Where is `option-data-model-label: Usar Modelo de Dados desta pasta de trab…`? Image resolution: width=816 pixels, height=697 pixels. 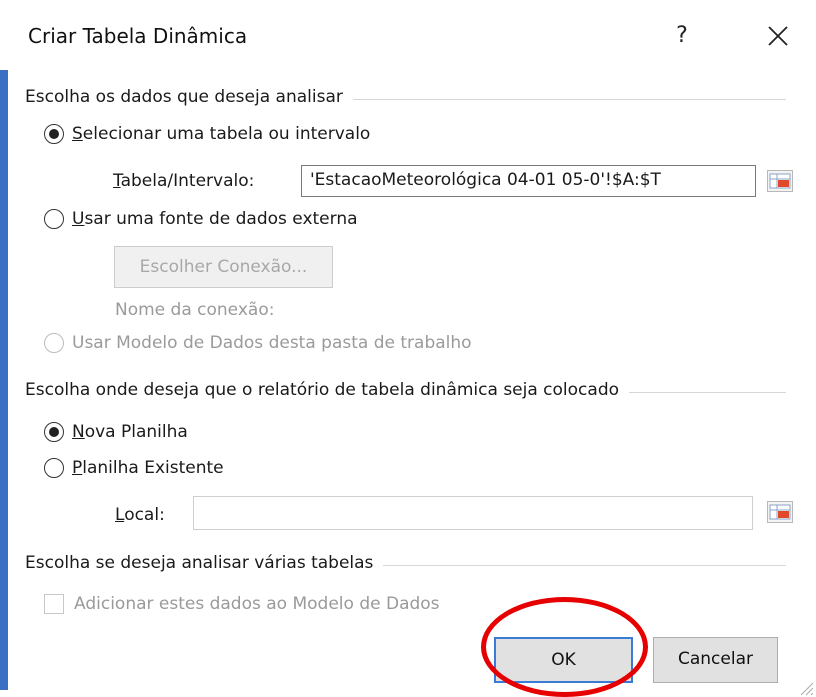
option-data-model-label: Usar Modelo de Dados desta pasta de trab… is located at coordinates (272, 343).